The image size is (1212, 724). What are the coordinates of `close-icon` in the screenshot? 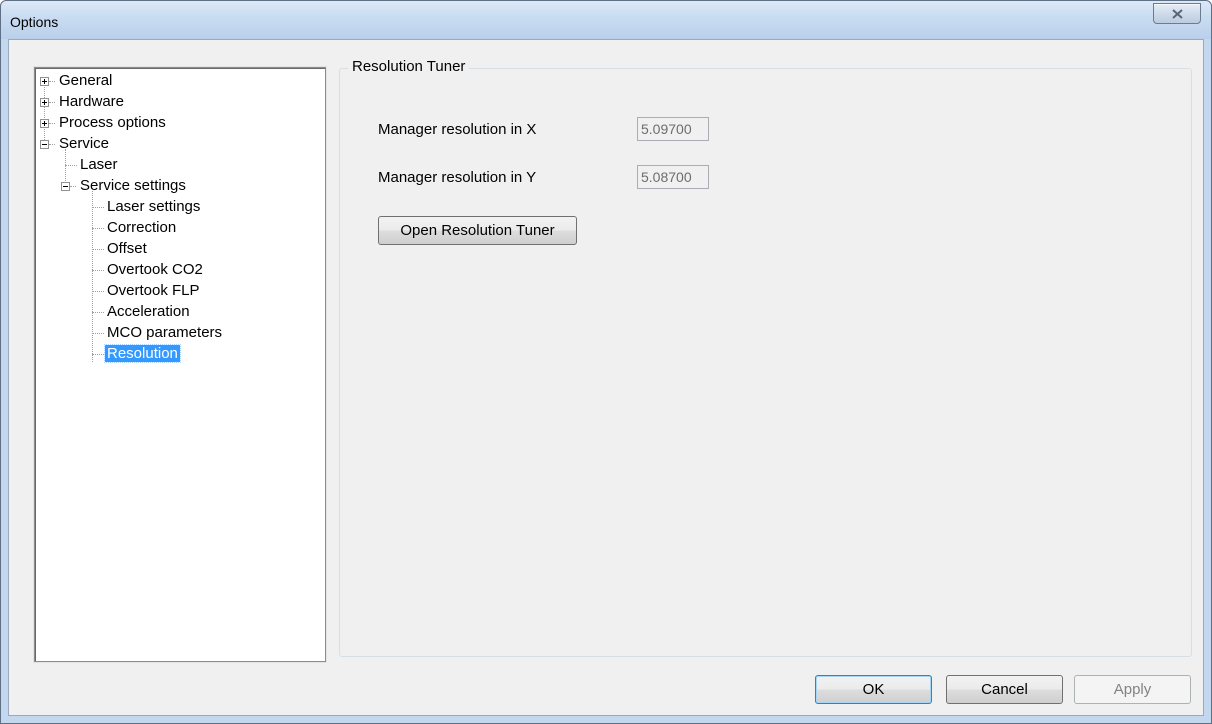 It's located at (1177, 14).